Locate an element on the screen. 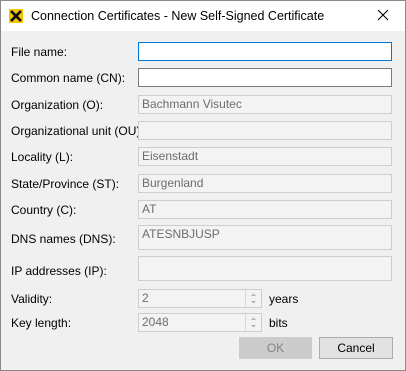  bachmann-x-icon is located at coordinates (16, 16).